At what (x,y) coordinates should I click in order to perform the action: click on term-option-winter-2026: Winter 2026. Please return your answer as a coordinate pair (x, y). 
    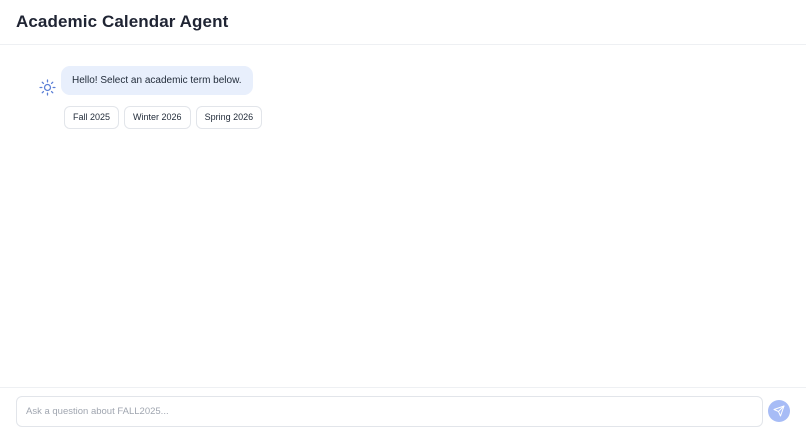
    Looking at the image, I should click on (157, 117).